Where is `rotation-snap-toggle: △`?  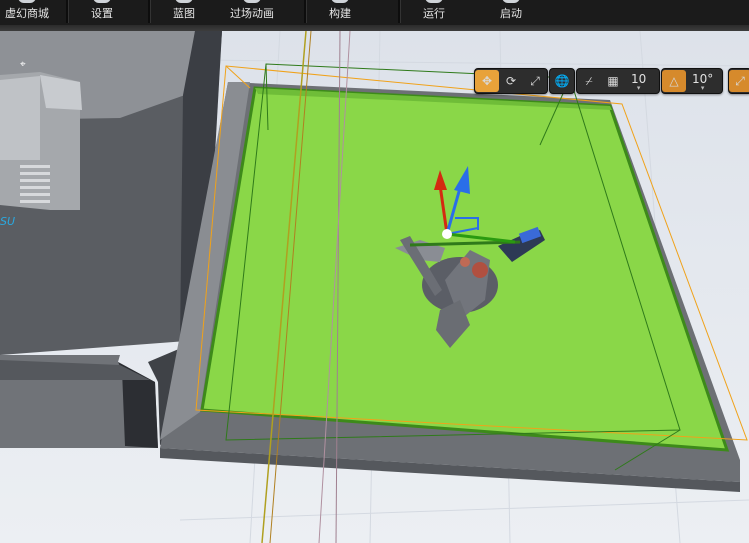
rotation-snap-toggle: △ is located at coordinates (674, 81).